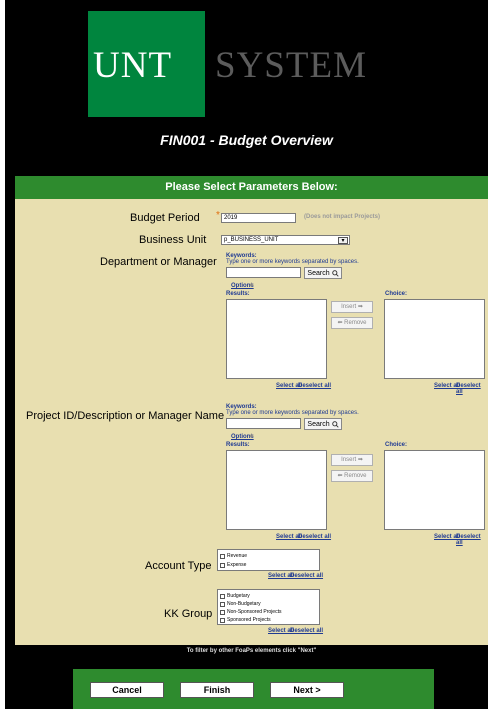 Image resolution: width=493 pixels, height=709 pixels. I want to click on required-marker: *, so click(218, 215).